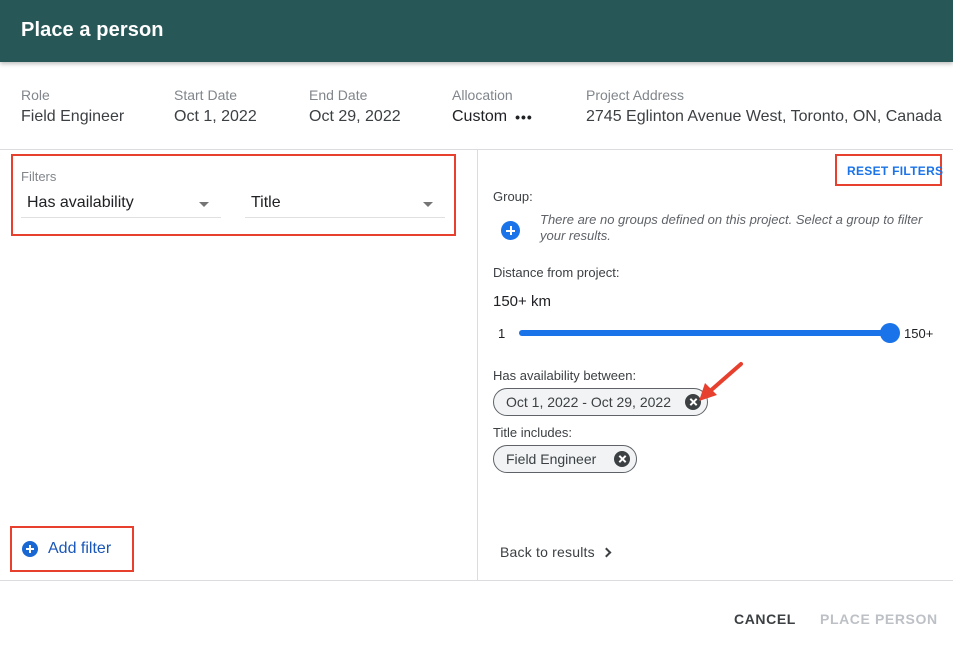 Image resolution: width=953 pixels, height=652 pixels. Describe the element at coordinates (215, 116) in the screenshot. I see `start-date-value: Oct 1, 2022` at that location.